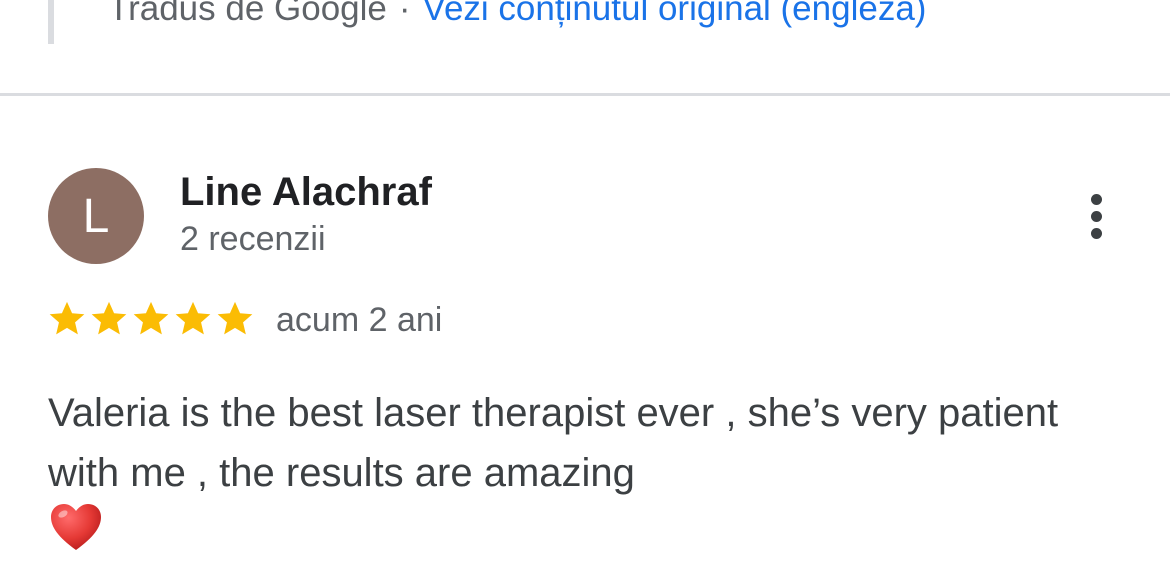  What do you see at coordinates (76, 527) in the screenshot?
I see `red-heart-icon` at bounding box center [76, 527].